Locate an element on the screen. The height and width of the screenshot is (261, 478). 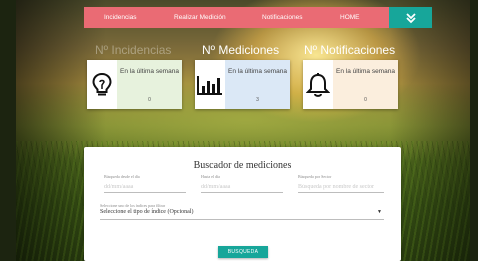
heading-notificaciones: Nº Notificaciones is located at coordinates (350, 50).